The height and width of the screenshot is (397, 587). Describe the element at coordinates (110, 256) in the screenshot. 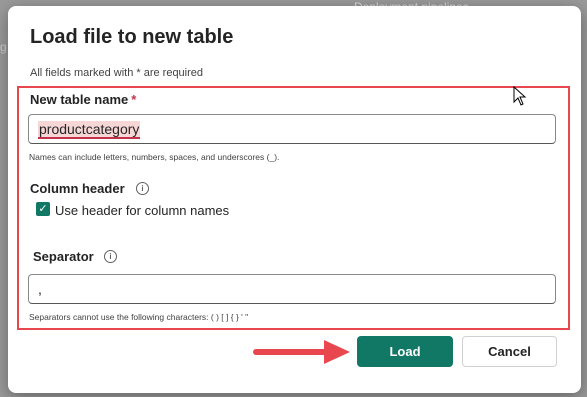

I see `separator-info-icon: i` at that location.